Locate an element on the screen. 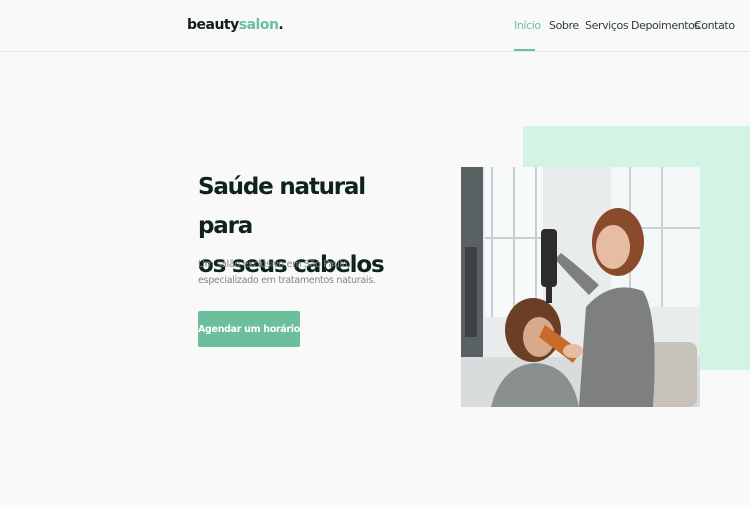  nav-item-servicos: Serviços is located at coordinates (607, 25).